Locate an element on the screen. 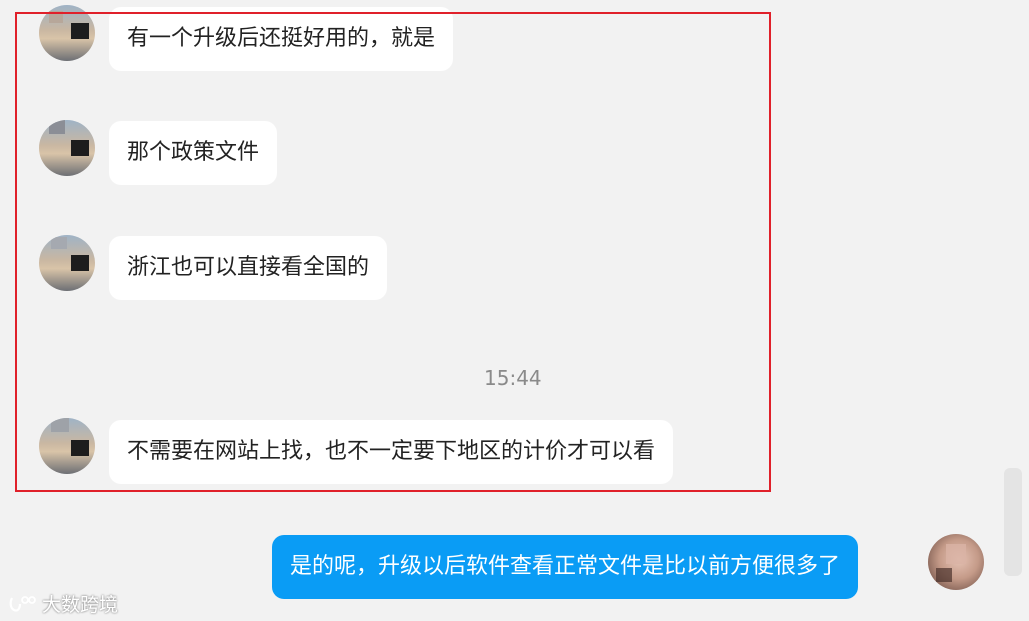 Image resolution: width=1029 pixels, height=621 pixels. watermark: 大数跨境 is located at coordinates (63, 603).